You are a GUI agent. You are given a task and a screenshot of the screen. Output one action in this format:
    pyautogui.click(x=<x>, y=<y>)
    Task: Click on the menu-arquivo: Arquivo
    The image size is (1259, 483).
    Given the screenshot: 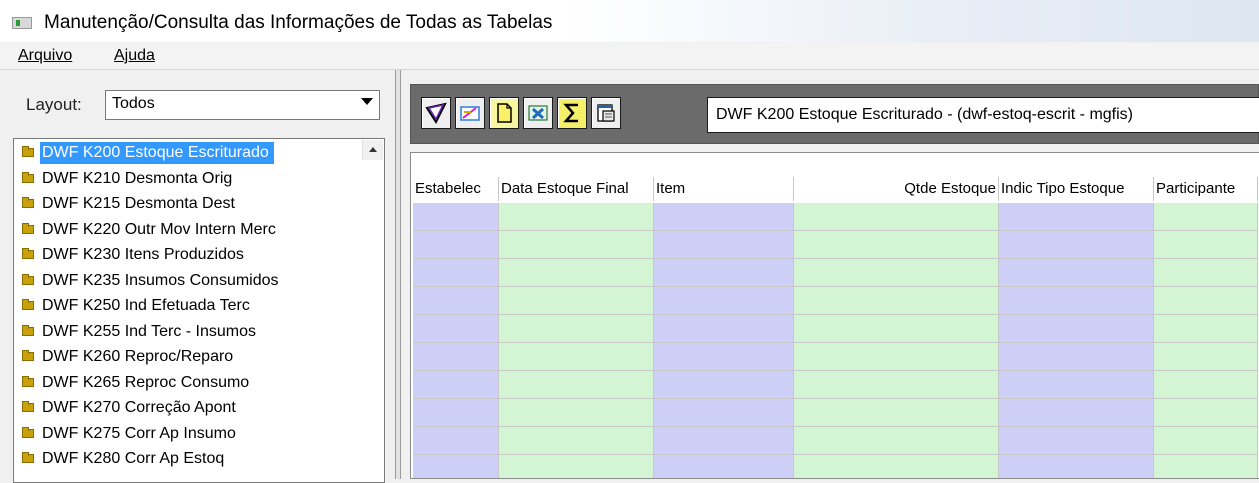 What is the action you would take?
    pyautogui.click(x=45, y=56)
    